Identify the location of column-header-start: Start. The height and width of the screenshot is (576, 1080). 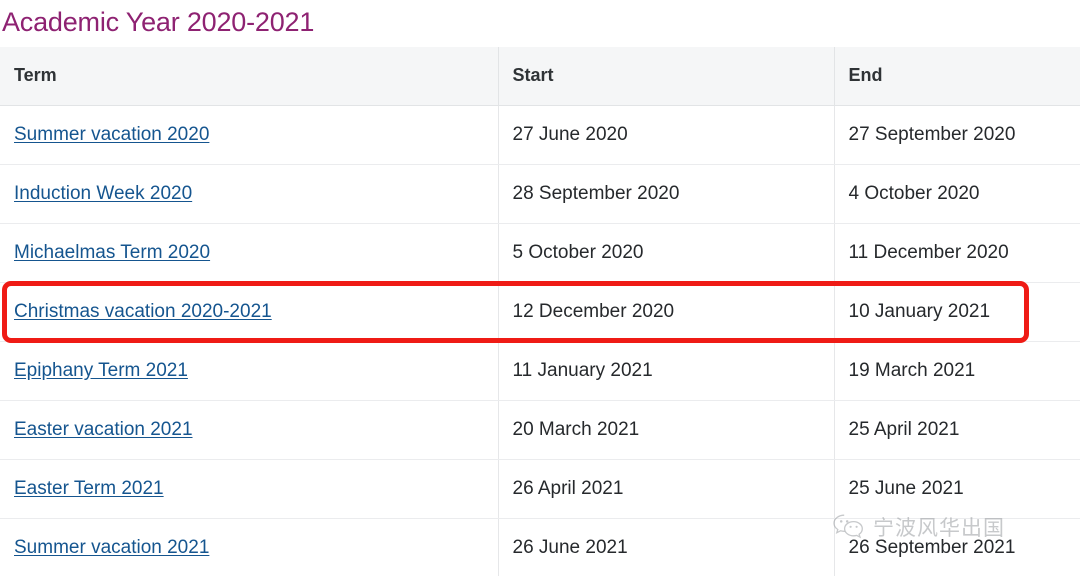
(666, 76).